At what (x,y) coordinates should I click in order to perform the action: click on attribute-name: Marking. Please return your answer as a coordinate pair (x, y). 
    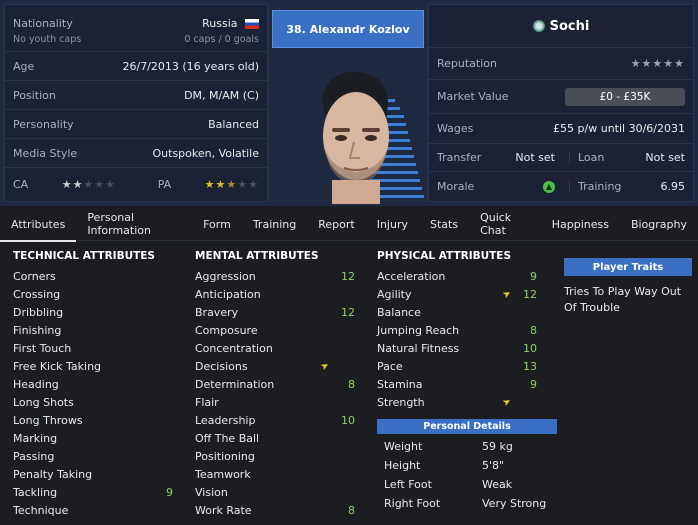
    Looking at the image, I should click on (35, 438).